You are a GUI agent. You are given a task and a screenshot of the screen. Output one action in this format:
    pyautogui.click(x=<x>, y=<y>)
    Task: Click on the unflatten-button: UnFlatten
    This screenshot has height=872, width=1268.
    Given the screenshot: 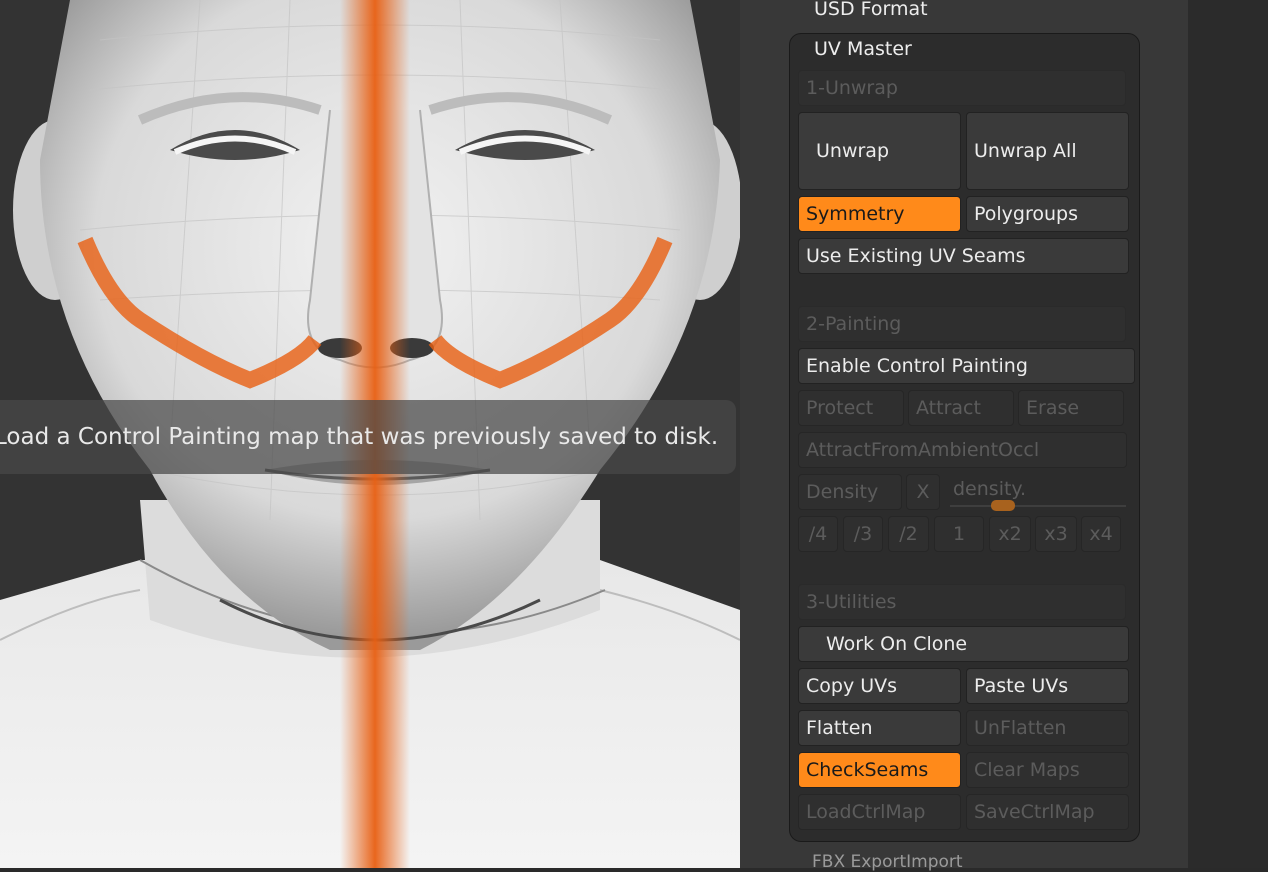 What is the action you would take?
    pyautogui.click(x=1047, y=728)
    